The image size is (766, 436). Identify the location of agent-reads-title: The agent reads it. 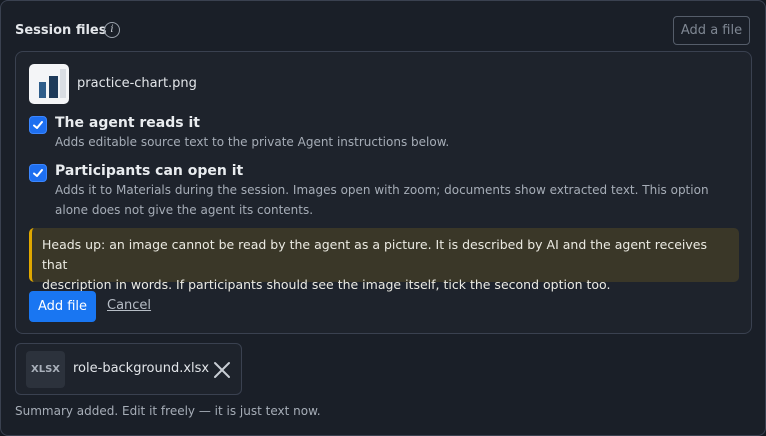
(127, 123).